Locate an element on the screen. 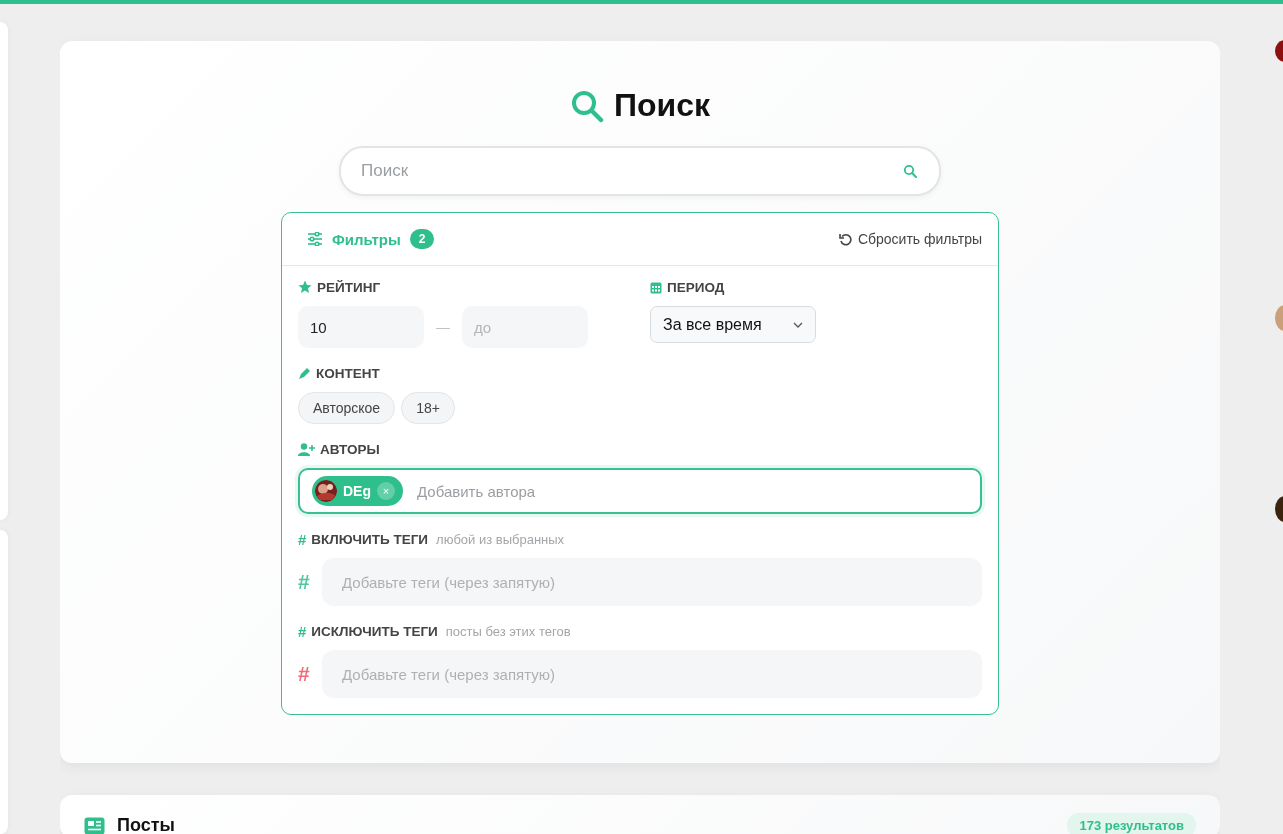 The width and height of the screenshot is (1283, 834). author-name: DEg is located at coordinates (357, 491).